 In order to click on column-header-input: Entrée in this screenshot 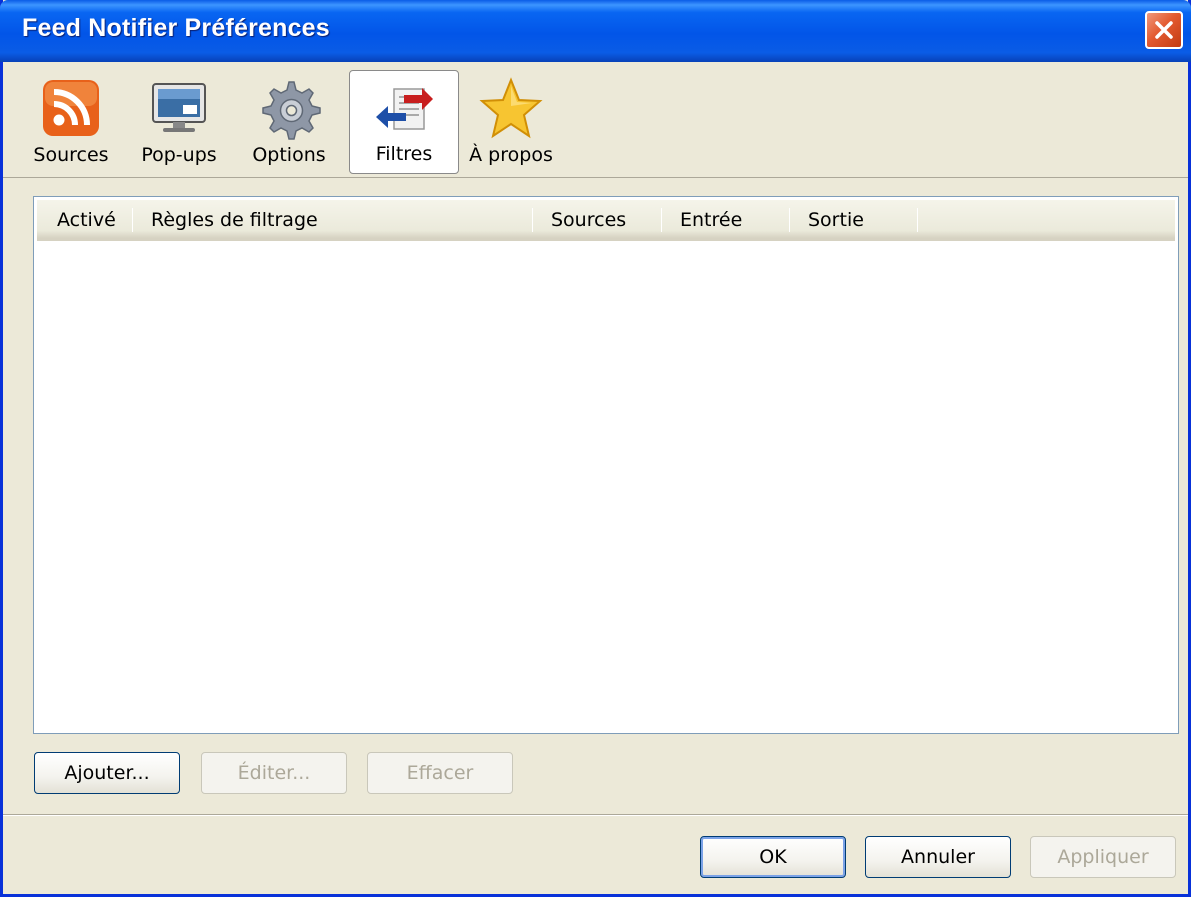, I will do `click(728, 219)`.